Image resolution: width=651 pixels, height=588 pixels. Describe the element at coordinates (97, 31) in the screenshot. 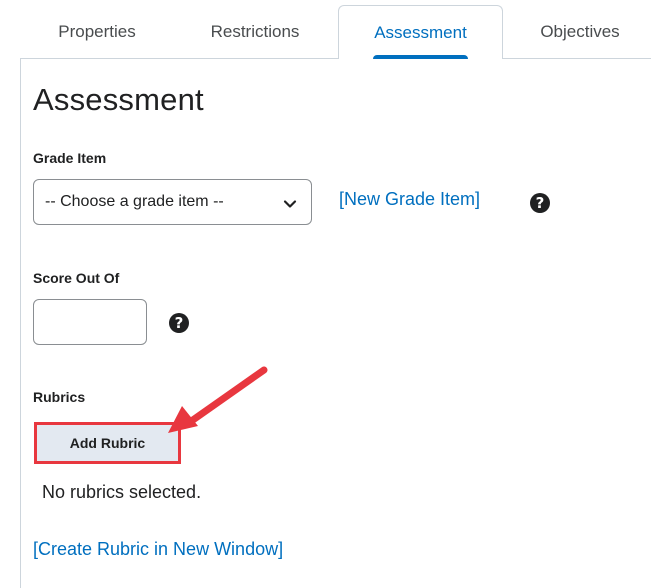

I see `tab-label: Properties` at that location.